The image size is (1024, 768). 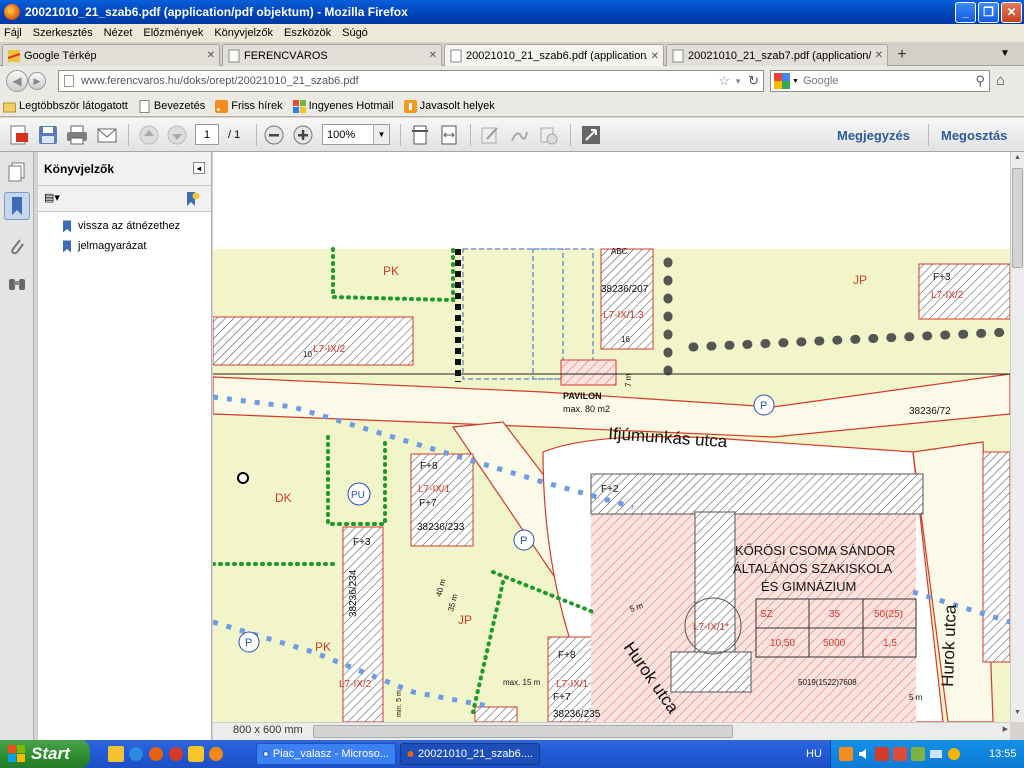 What do you see at coordinates (63, 33) in the screenshot?
I see `menu-edit: Szerkesztés` at bounding box center [63, 33].